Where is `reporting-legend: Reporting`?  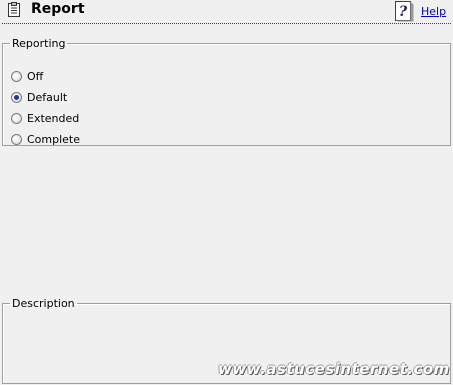
reporting-legend: Reporting is located at coordinates (39, 43).